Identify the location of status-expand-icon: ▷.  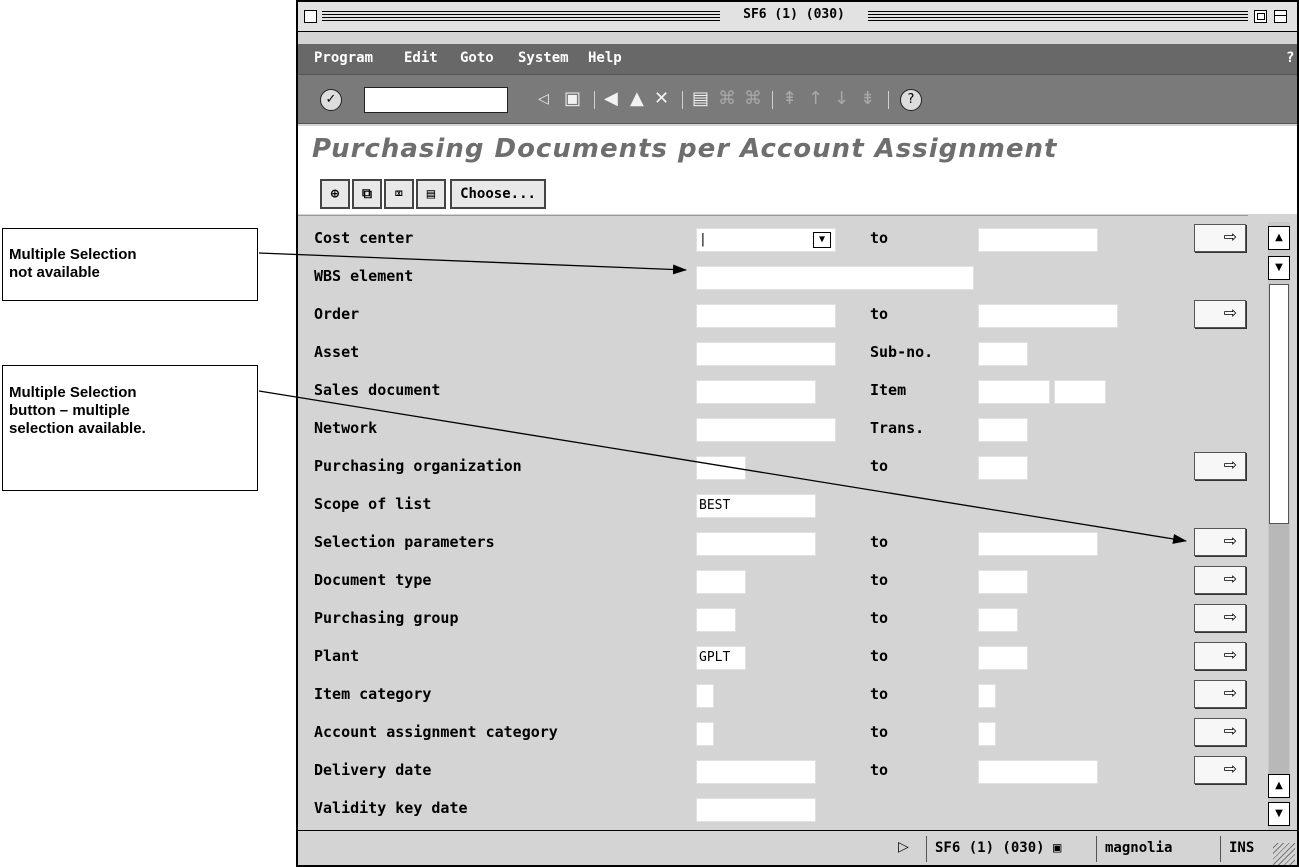
(903, 847).